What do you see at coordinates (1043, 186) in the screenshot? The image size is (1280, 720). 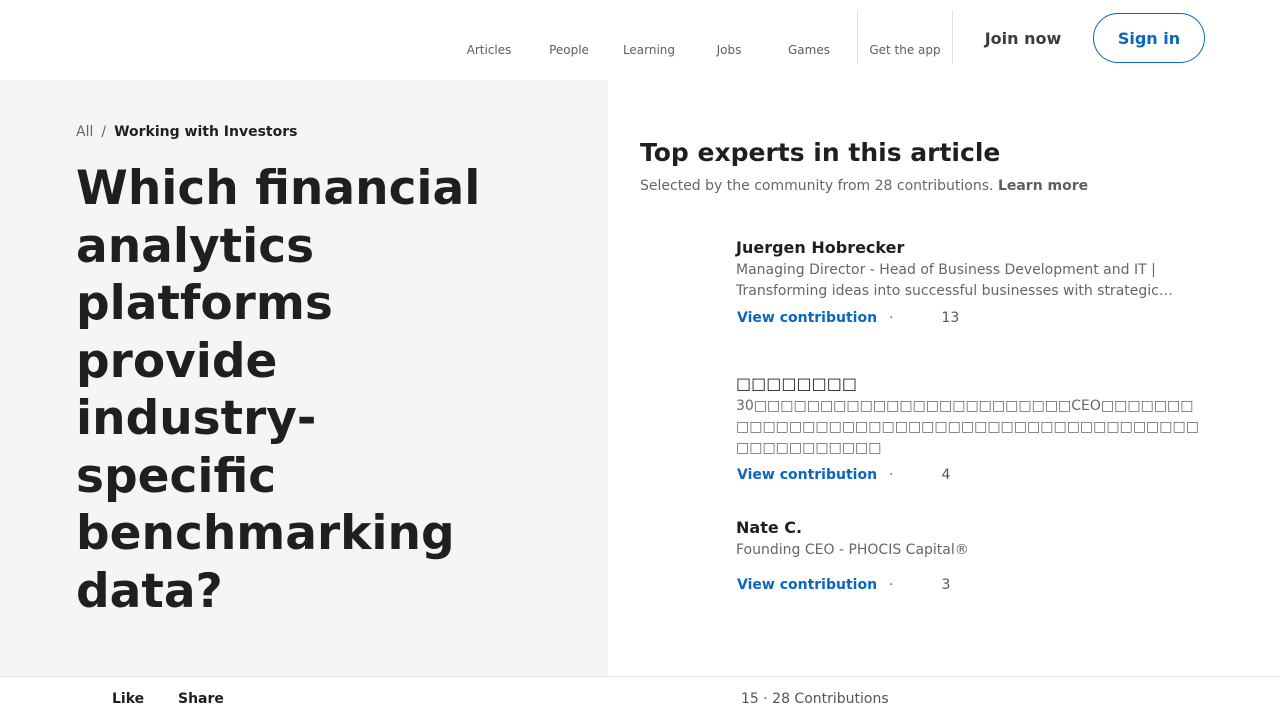 I see `learn-more-link: Learn more` at bounding box center [1043, 186].